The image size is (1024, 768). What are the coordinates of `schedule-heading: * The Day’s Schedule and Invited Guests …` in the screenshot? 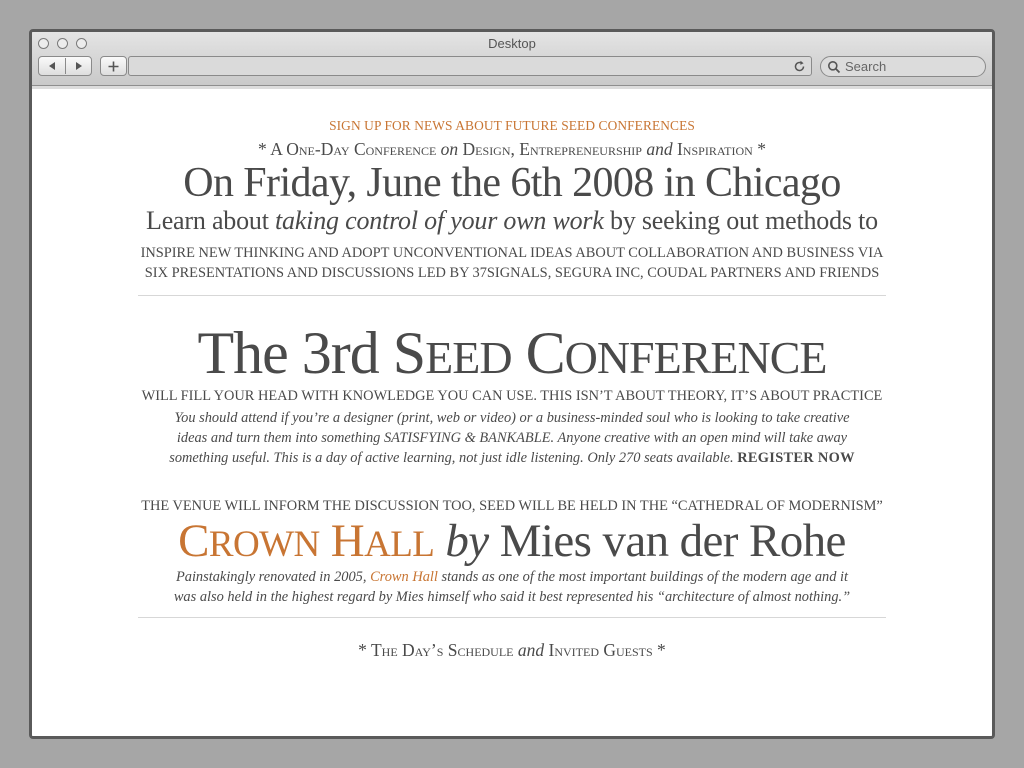 It's located at (512, 650).